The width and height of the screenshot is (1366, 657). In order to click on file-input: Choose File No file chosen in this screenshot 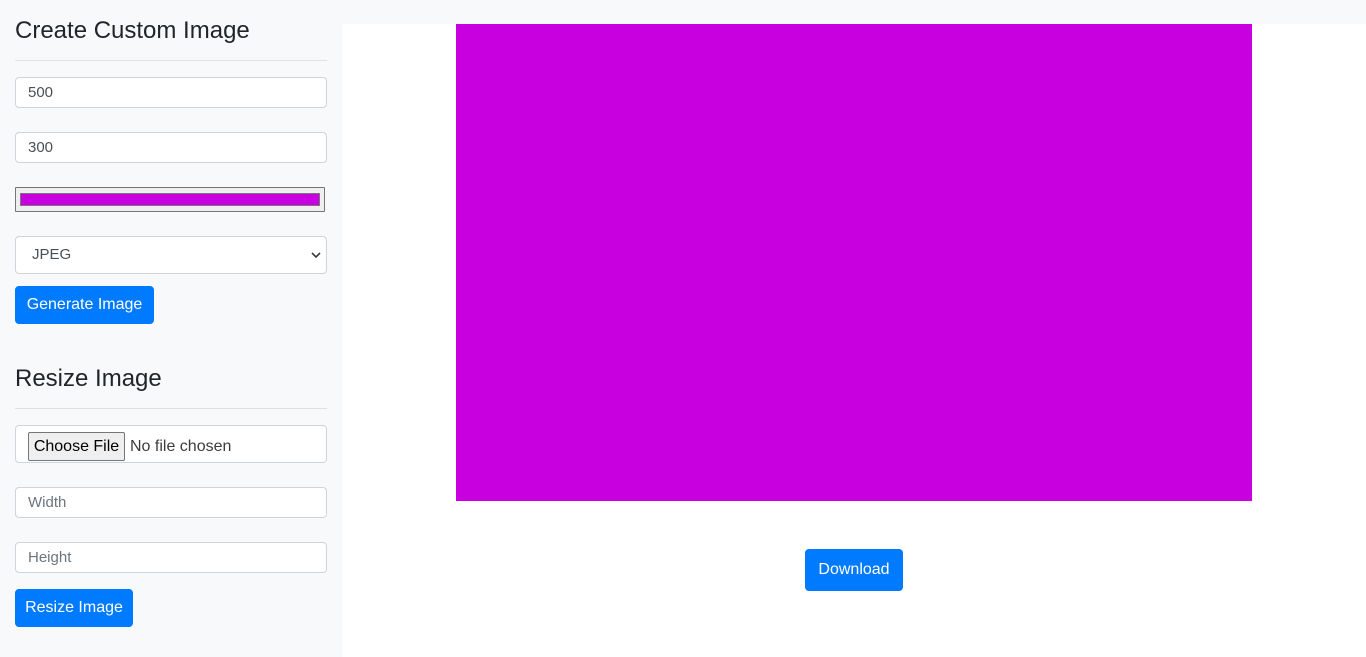, I will do `click(171, 444)`.